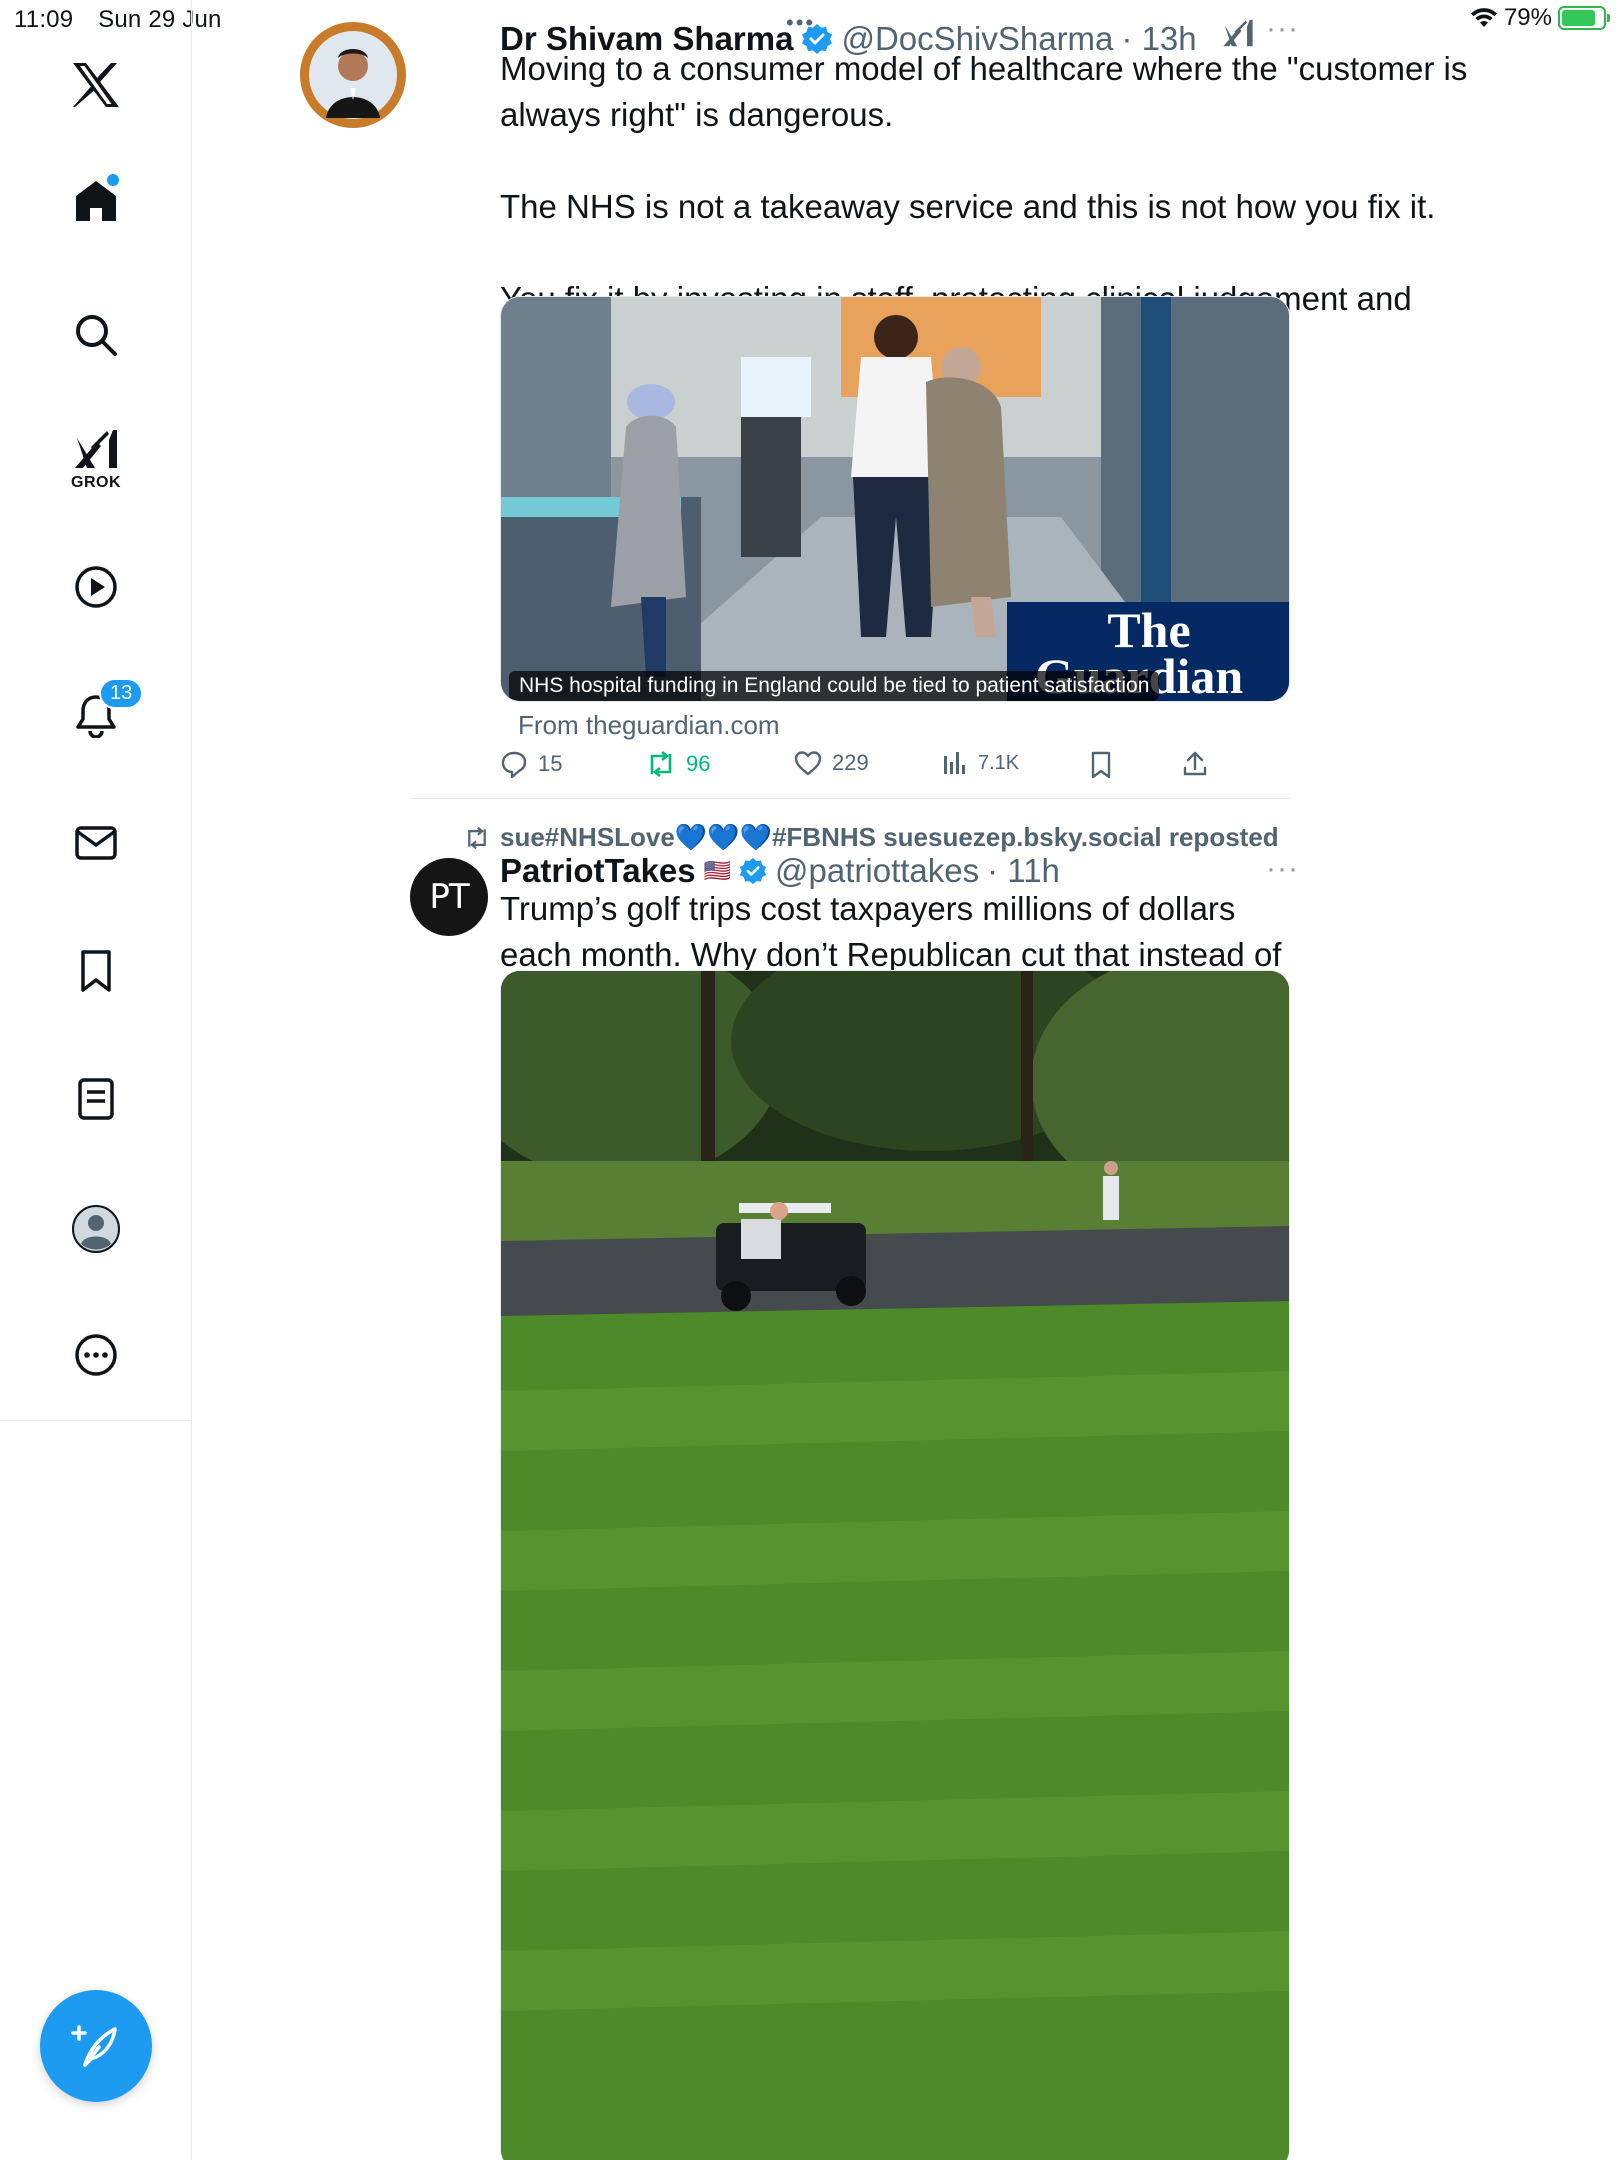  I want to click on sidebar-item-grok: GROK, so click(96, 460).